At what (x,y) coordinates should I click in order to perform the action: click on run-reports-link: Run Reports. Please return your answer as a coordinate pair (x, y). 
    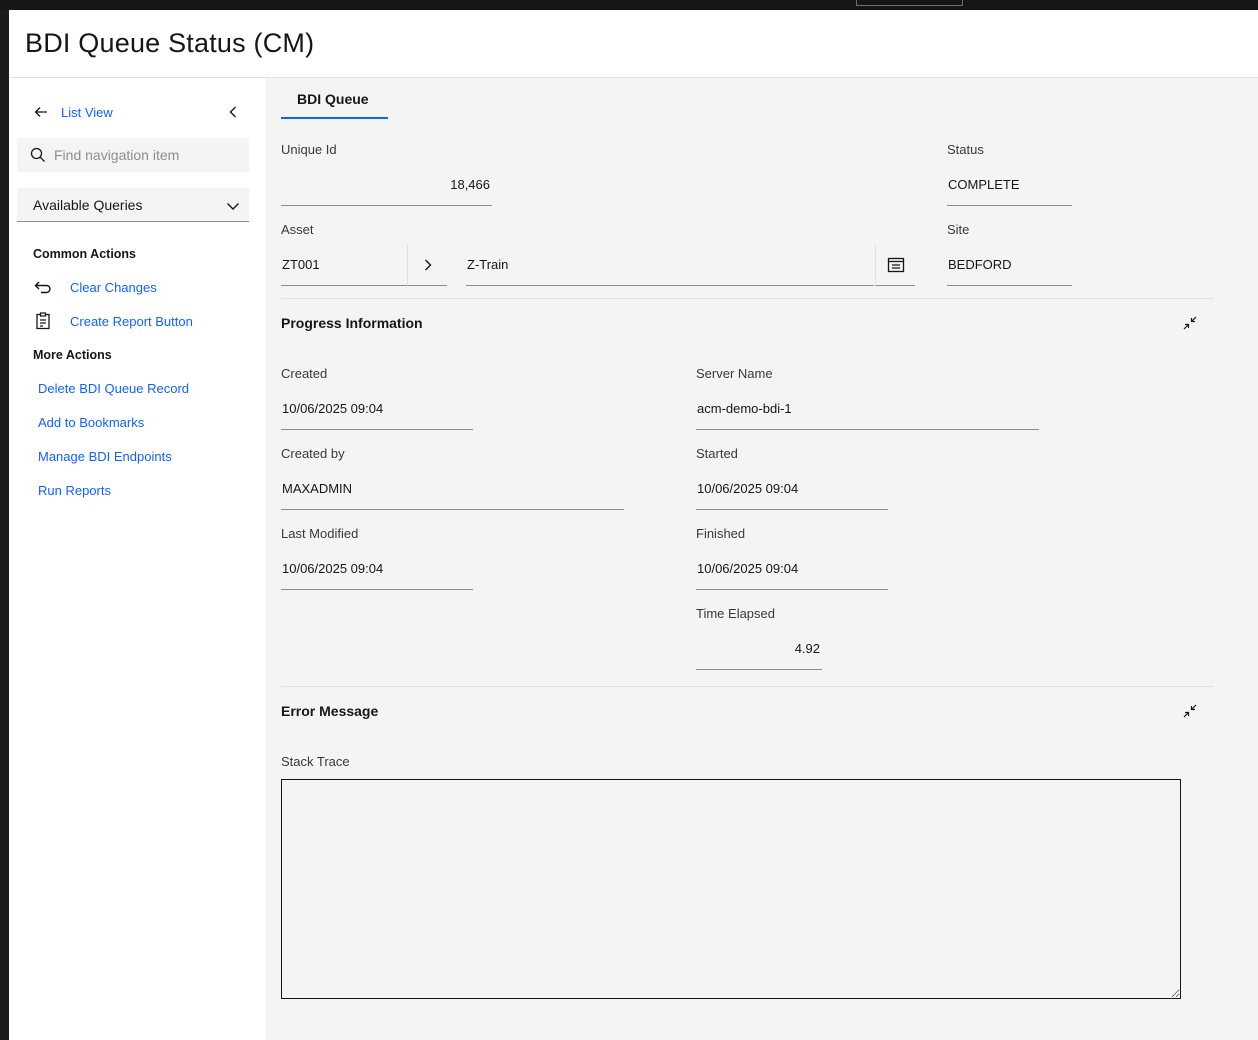
    Looking at the image, I should click on (74, 490).